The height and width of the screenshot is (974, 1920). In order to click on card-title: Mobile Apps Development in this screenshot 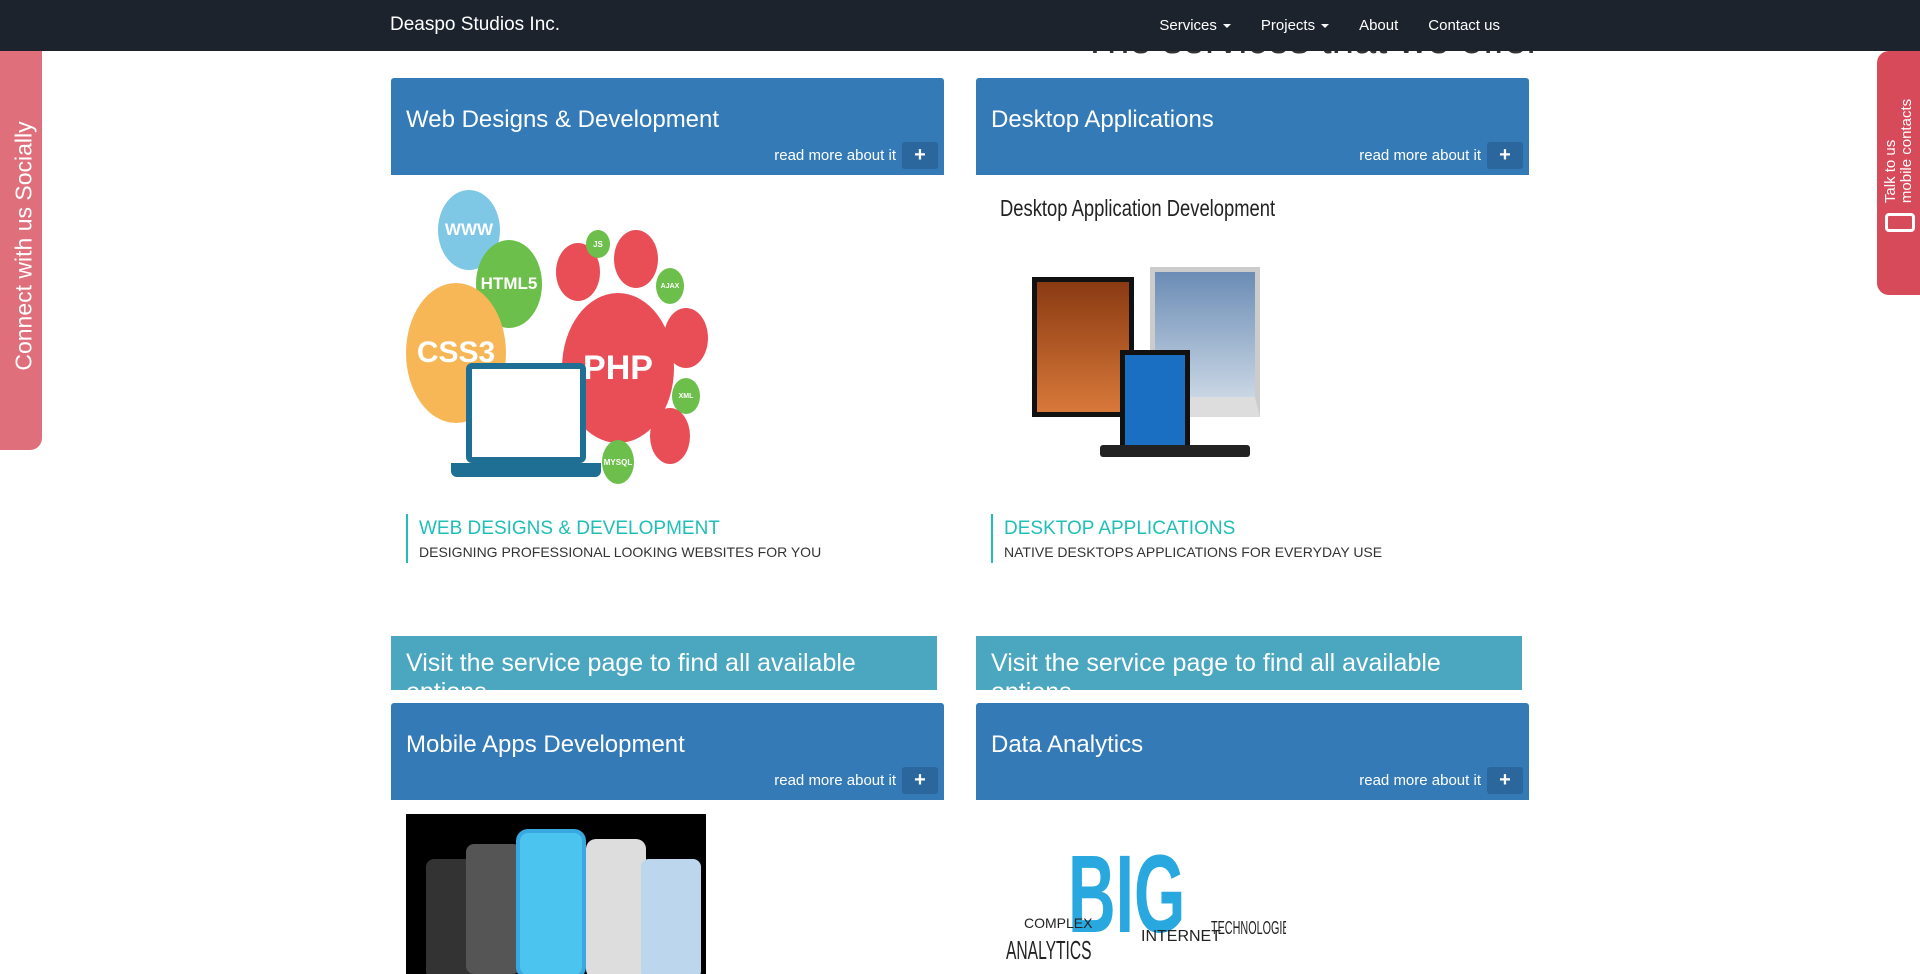, I will do `click(545, 744)`.